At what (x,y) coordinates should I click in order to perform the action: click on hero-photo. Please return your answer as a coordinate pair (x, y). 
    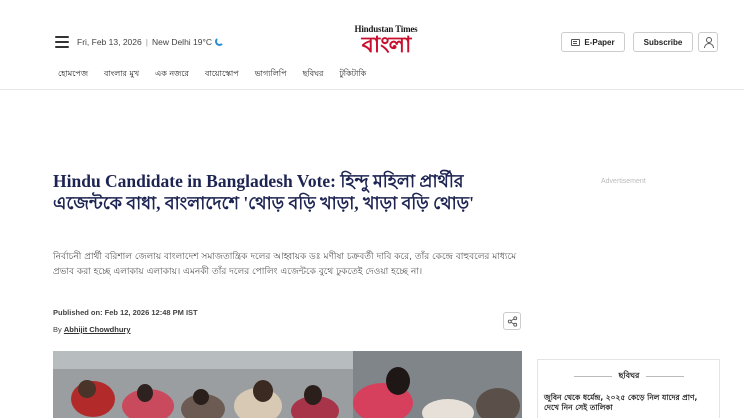
    Looking at the image, I should click on (287, 384).